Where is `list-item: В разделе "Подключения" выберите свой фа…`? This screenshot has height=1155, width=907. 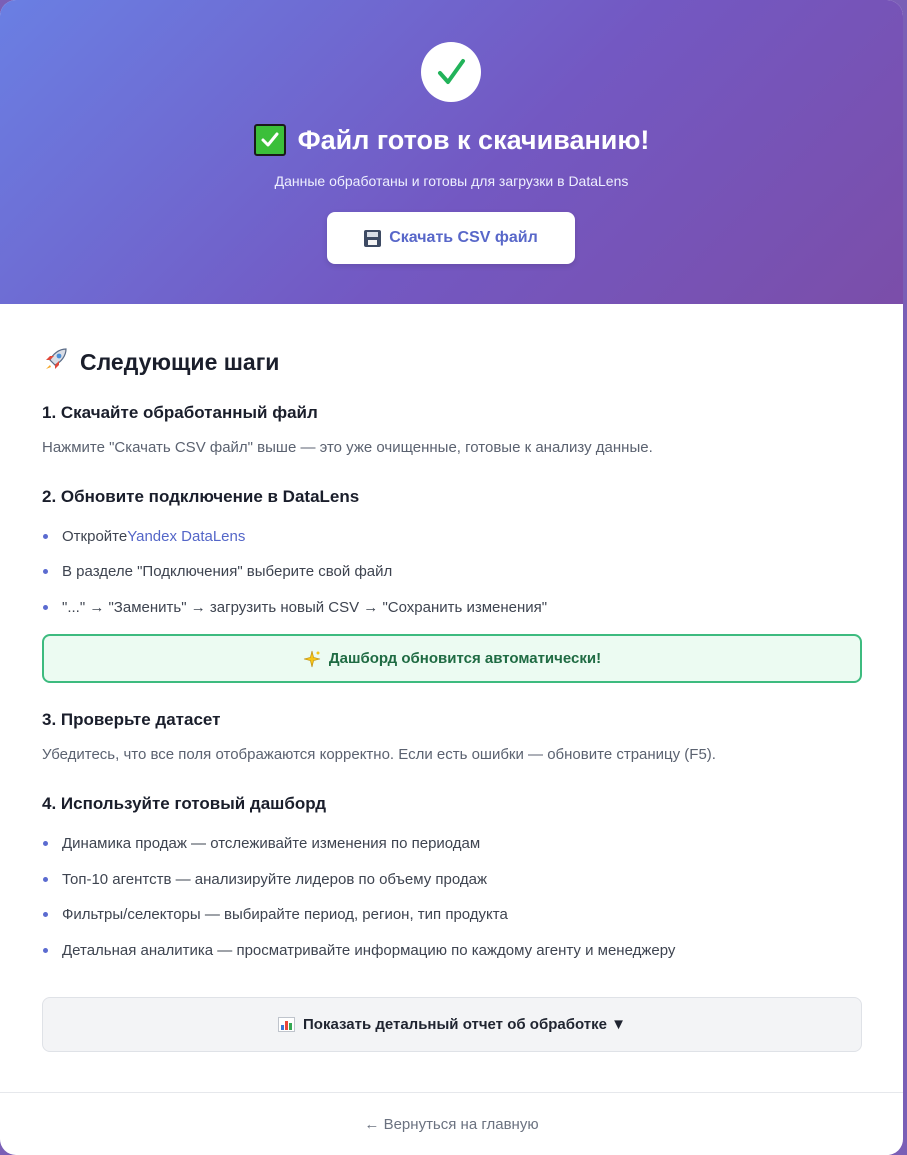
list-item: В разделе "Подключения" выберите свой фа… is located at coordinates (217, 571).